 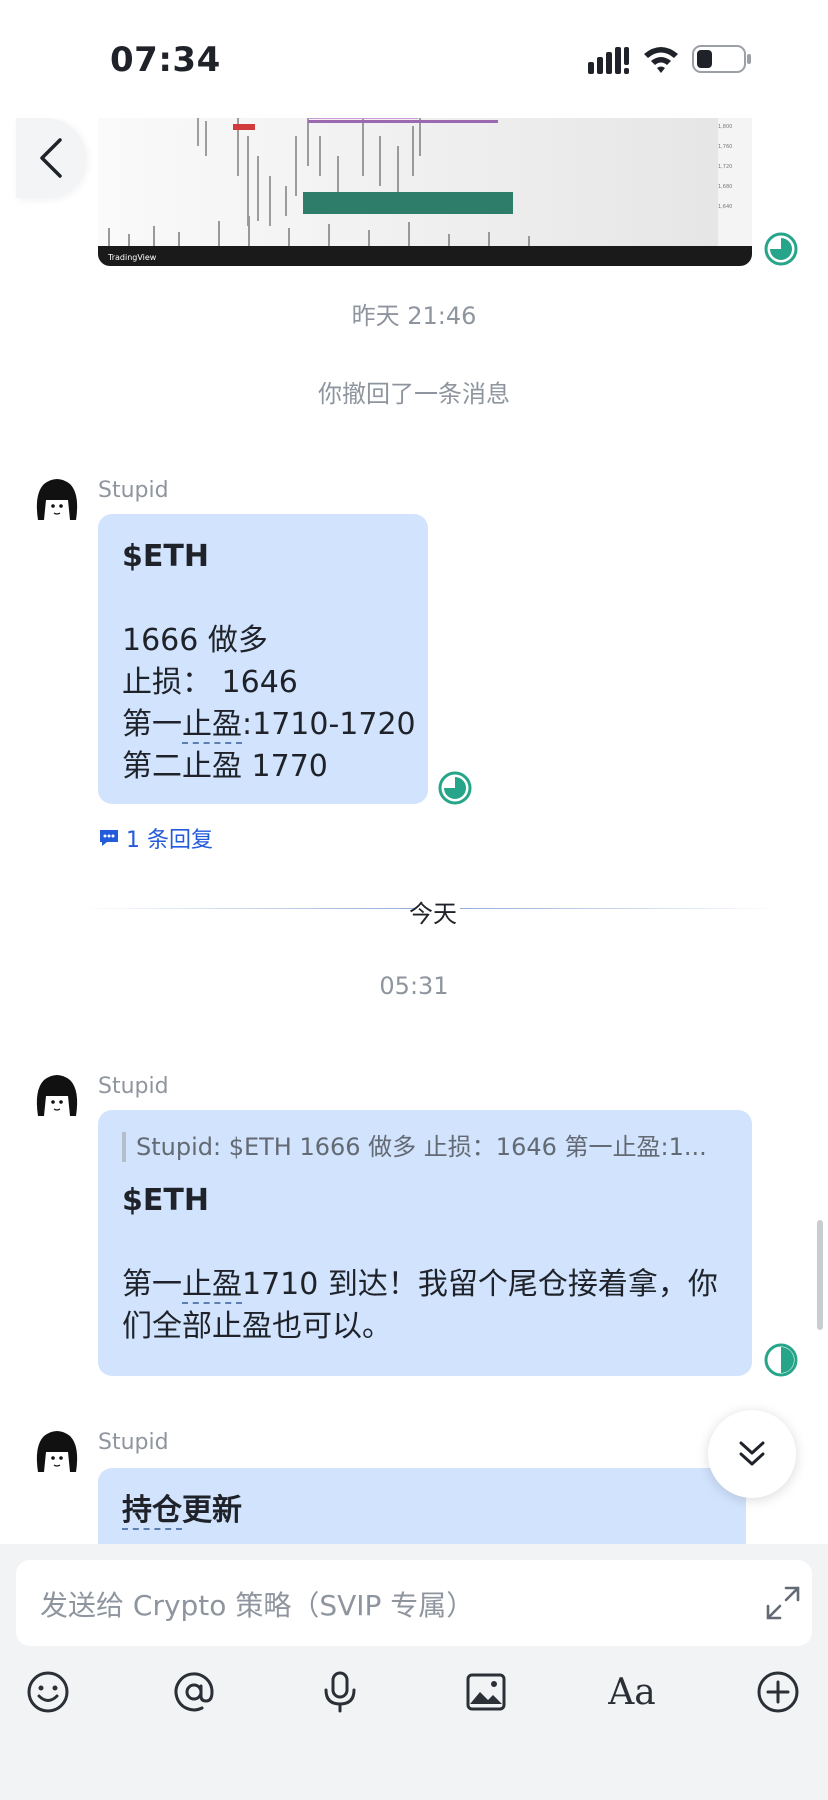 What do you see at coordinates (165, 60) in the screenshot?
I see `status-time: 07:34` at bounding box center [165, 60].